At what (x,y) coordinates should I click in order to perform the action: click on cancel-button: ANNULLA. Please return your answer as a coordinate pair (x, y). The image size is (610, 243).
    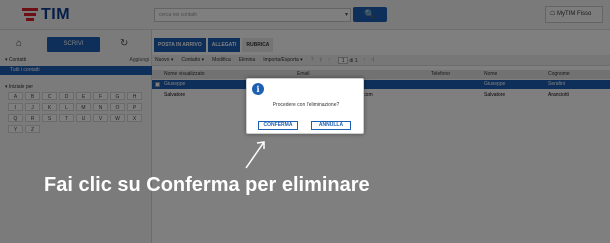
    Looking at the image, I should click on (331, 125).